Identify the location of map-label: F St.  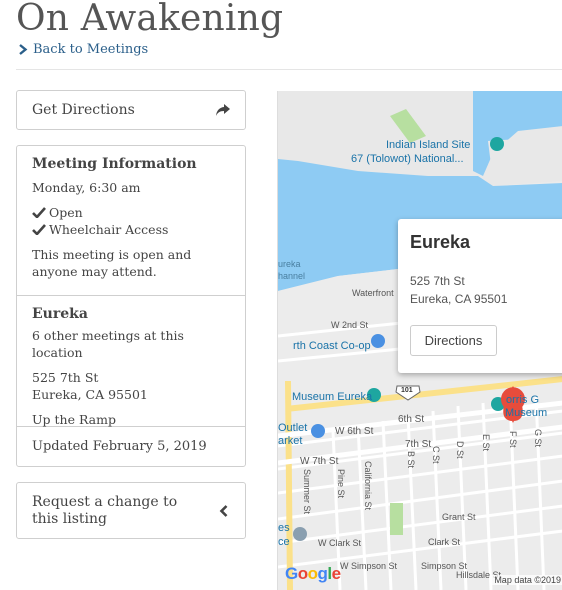
(513, 439).